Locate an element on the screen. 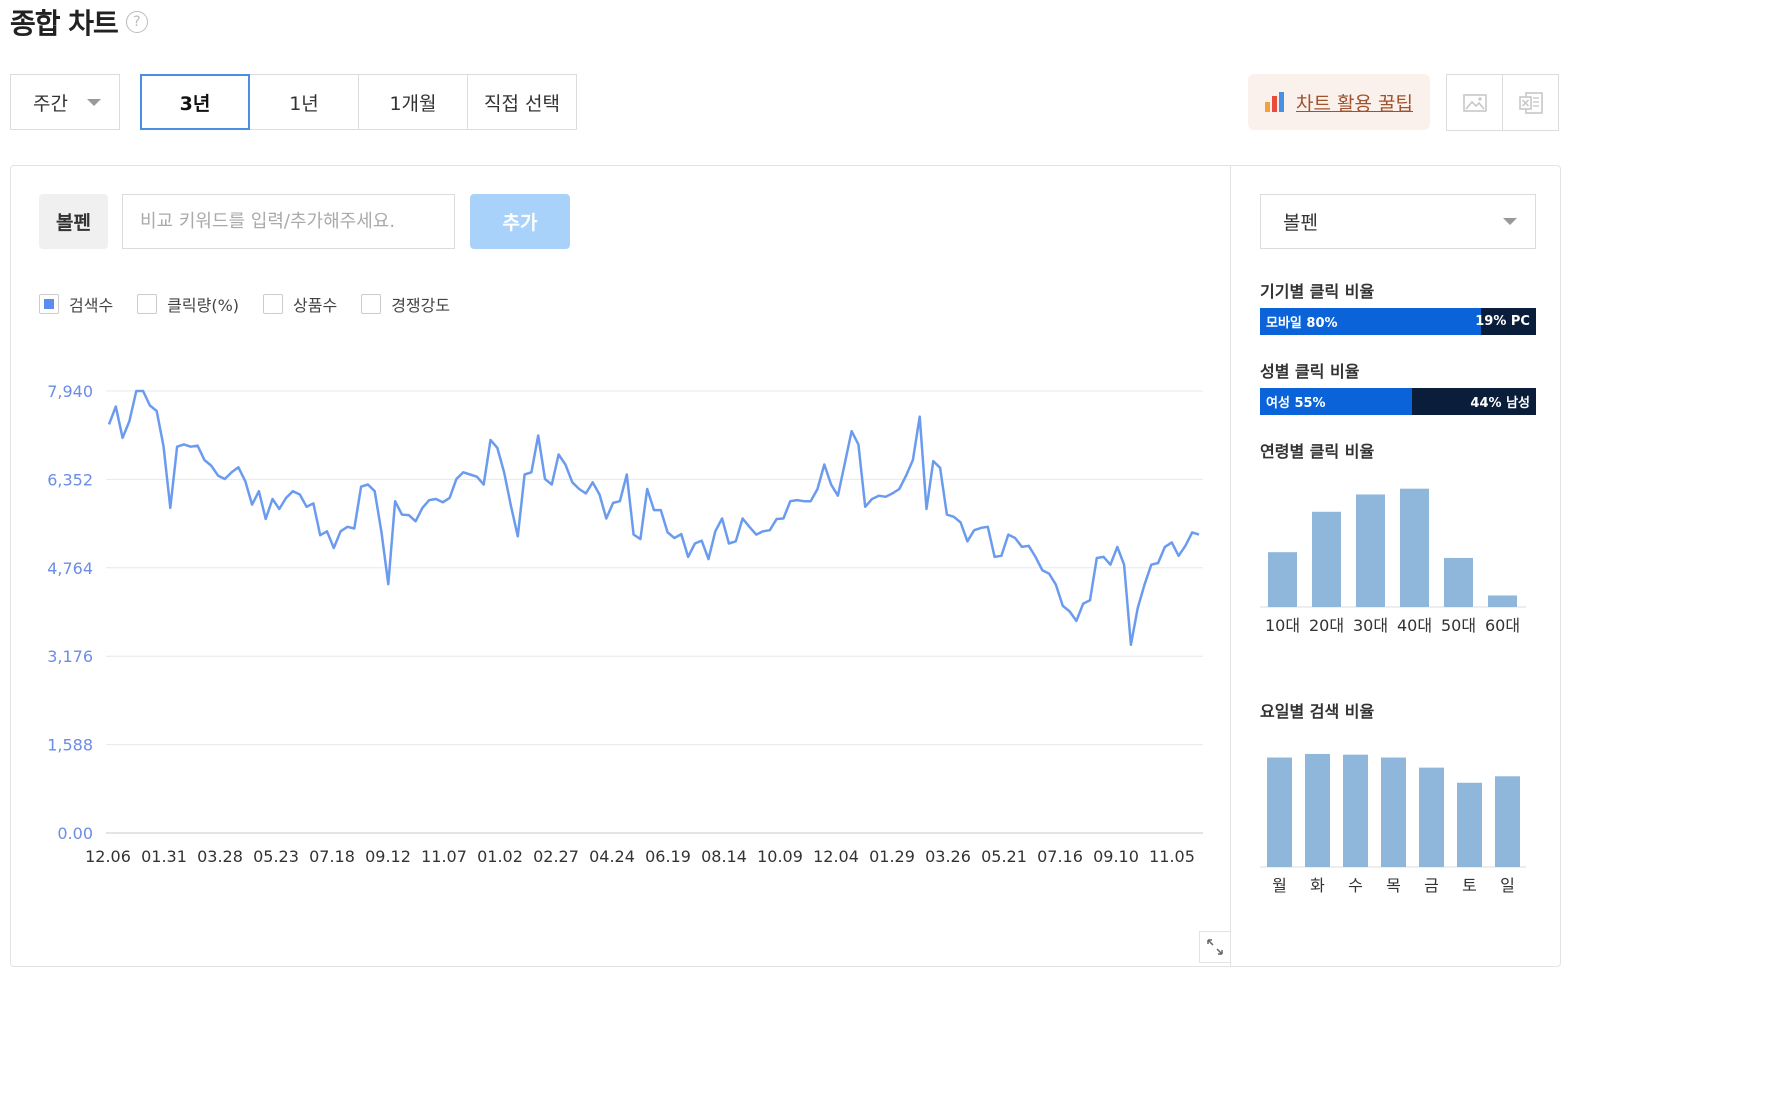 The image size is (1768, 1095). help-icon: ? is located at coordinates (136, 22).